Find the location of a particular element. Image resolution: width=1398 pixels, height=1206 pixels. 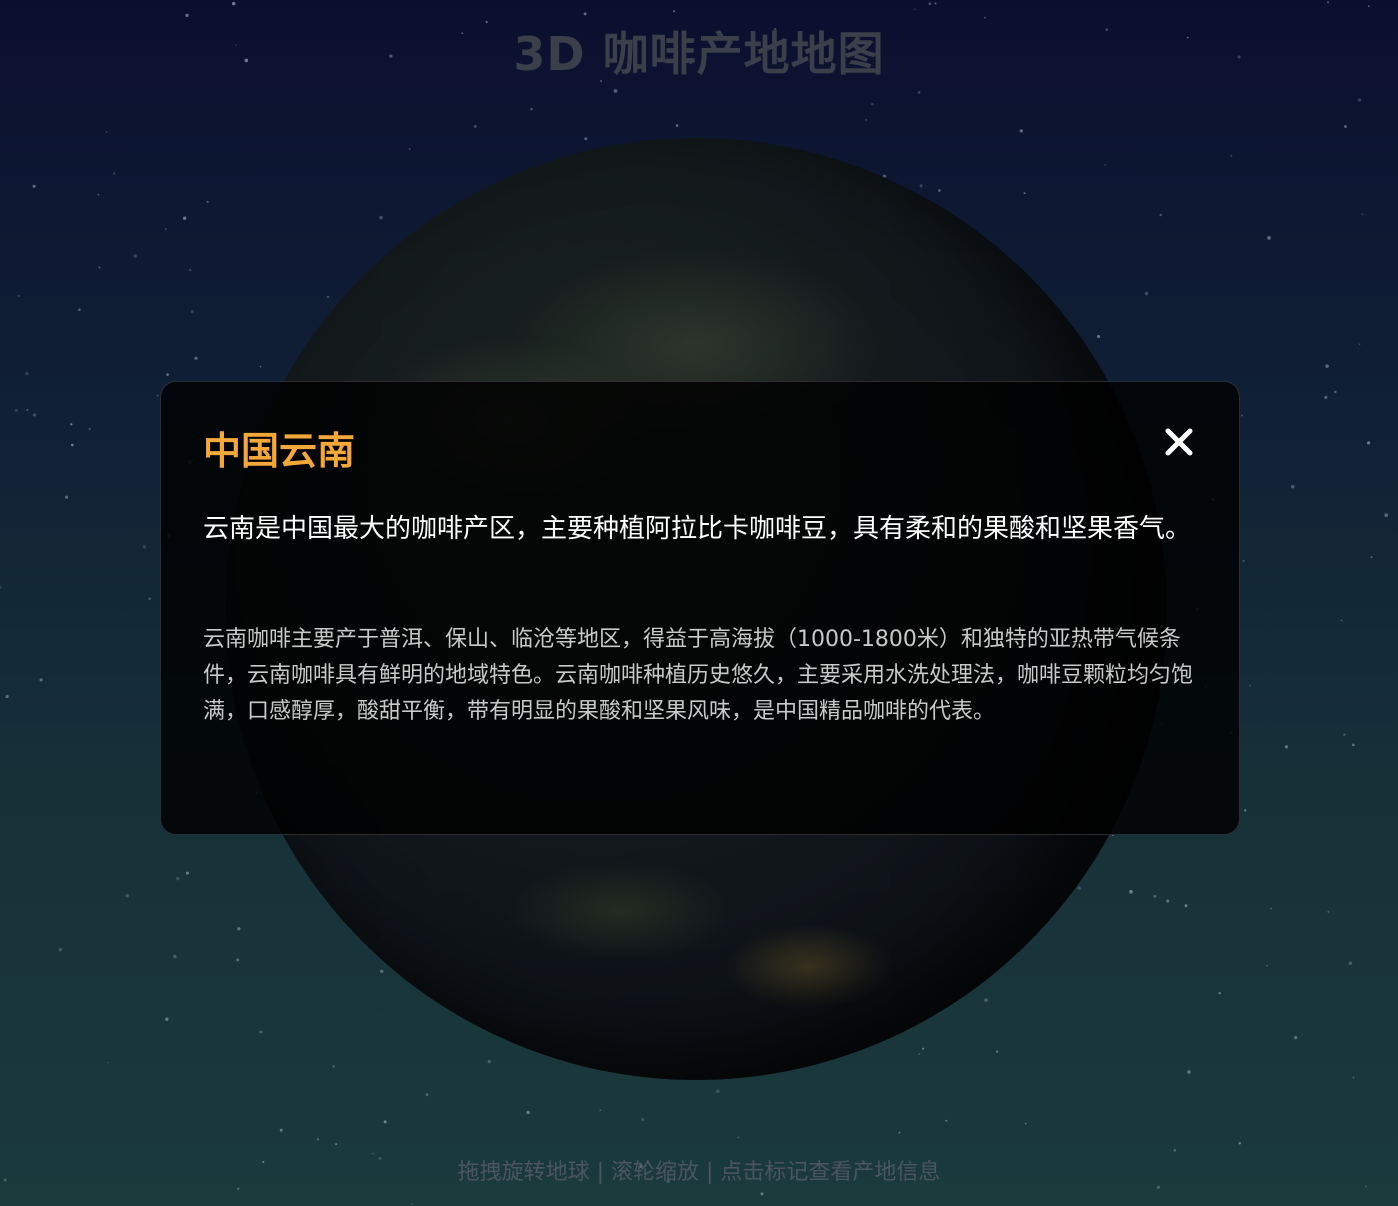

modal-title: 中国云南 is located at coordinates (279, 451).